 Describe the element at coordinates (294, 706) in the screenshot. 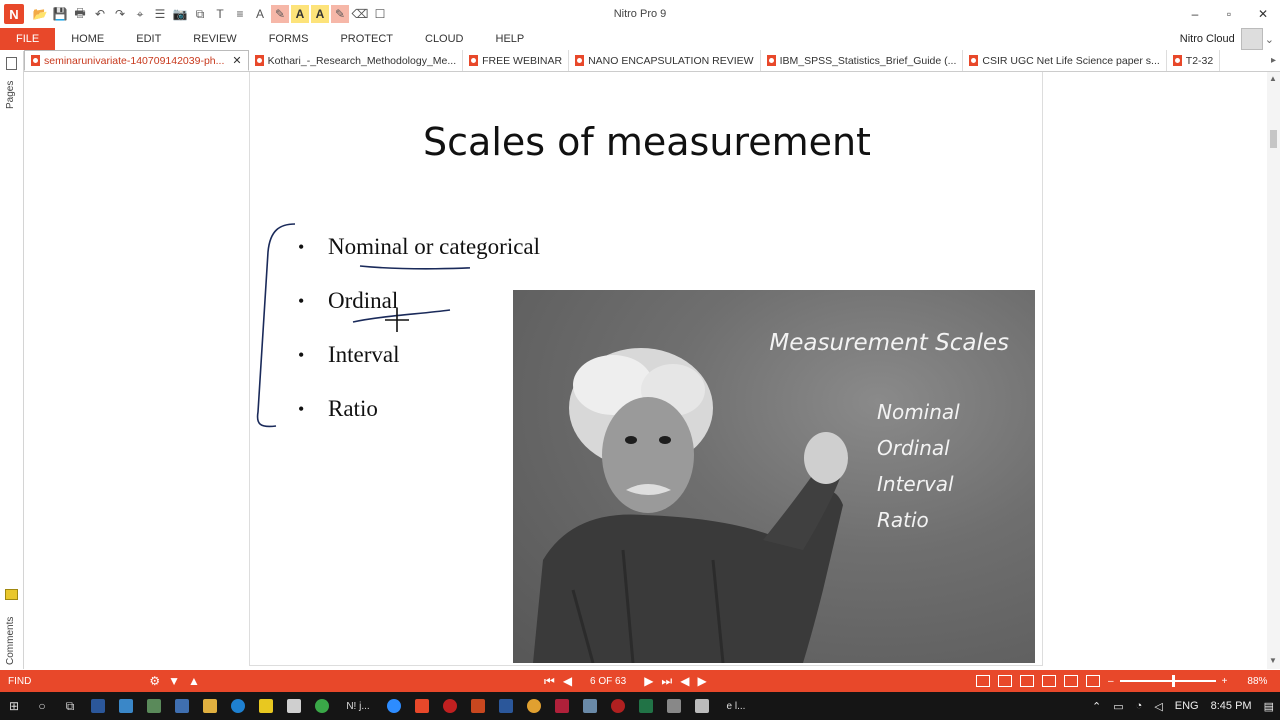

I see `mail-app-icon` at that location.